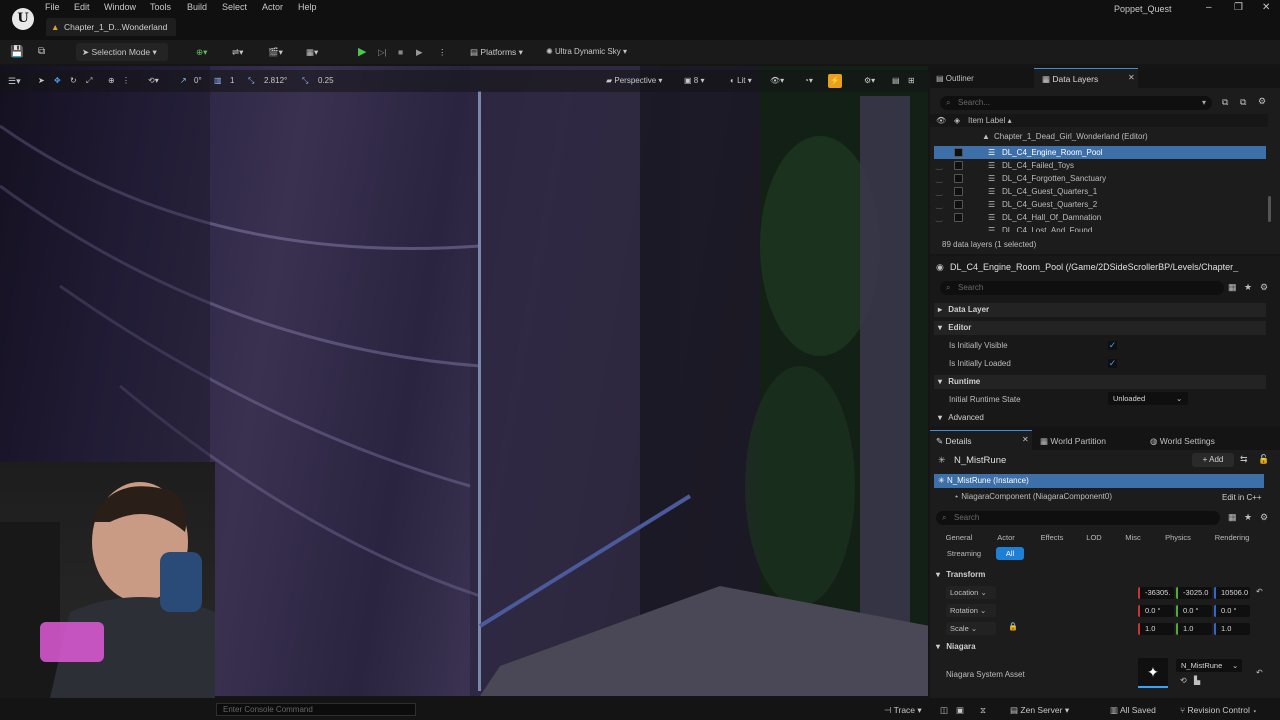 The width and height of the screenshot is (1280, 720). Describe the element at coordinates (307, 7) in the screenshot. I see `menu-help: Help` at that location.